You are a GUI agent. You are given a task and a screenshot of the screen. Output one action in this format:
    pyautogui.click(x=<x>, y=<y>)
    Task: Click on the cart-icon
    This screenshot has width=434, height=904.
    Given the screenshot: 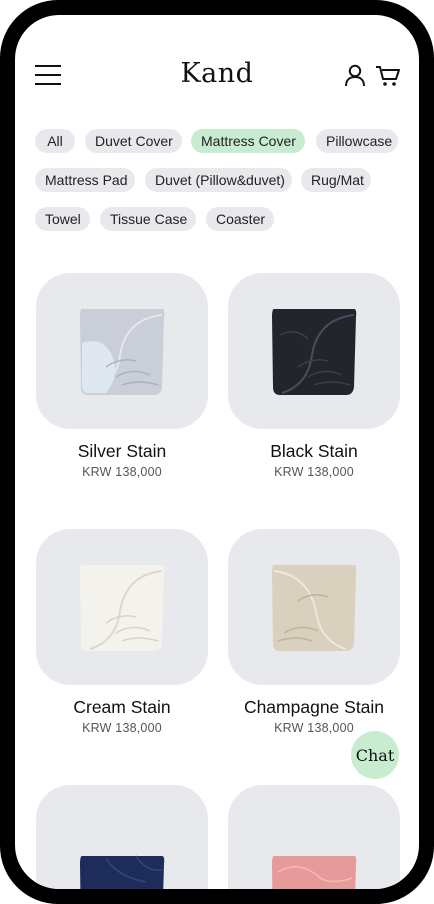 What is the action you would take?
    pyautogui.click(x=388, y=76)
    